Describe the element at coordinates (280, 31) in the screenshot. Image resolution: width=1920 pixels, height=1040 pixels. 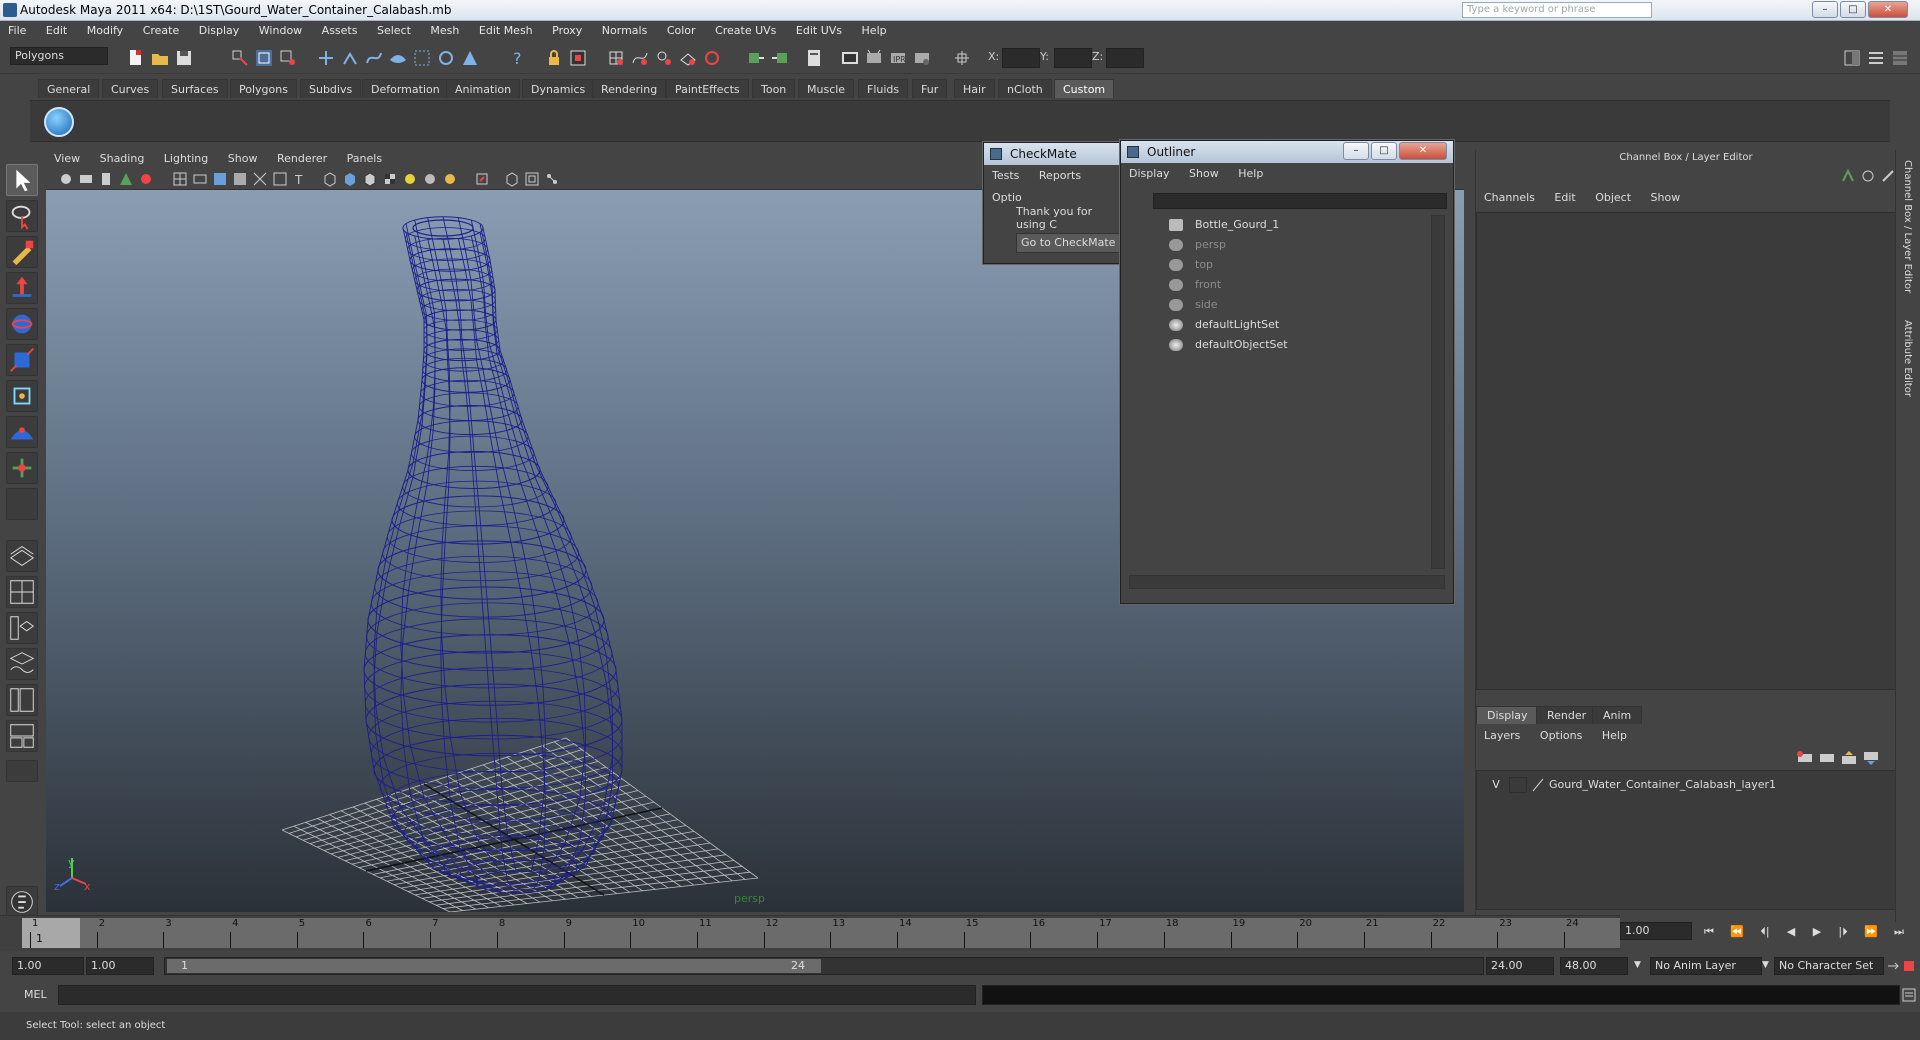
I see `menu-window: Window` at that location.